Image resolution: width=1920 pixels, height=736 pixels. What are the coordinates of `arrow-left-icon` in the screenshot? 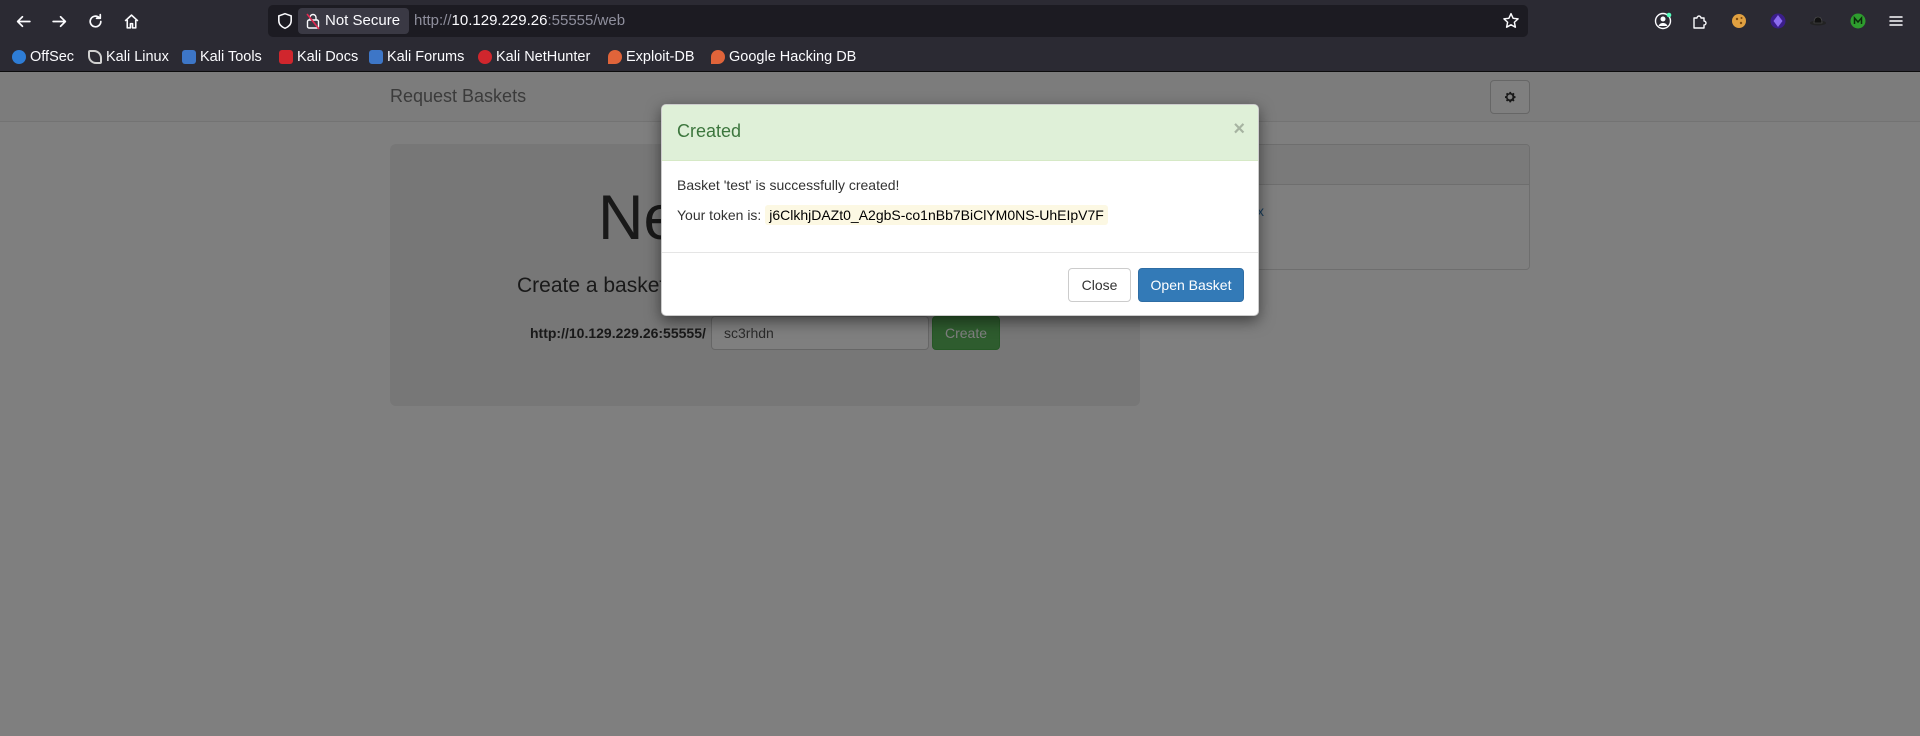 It's located at (23, 21).